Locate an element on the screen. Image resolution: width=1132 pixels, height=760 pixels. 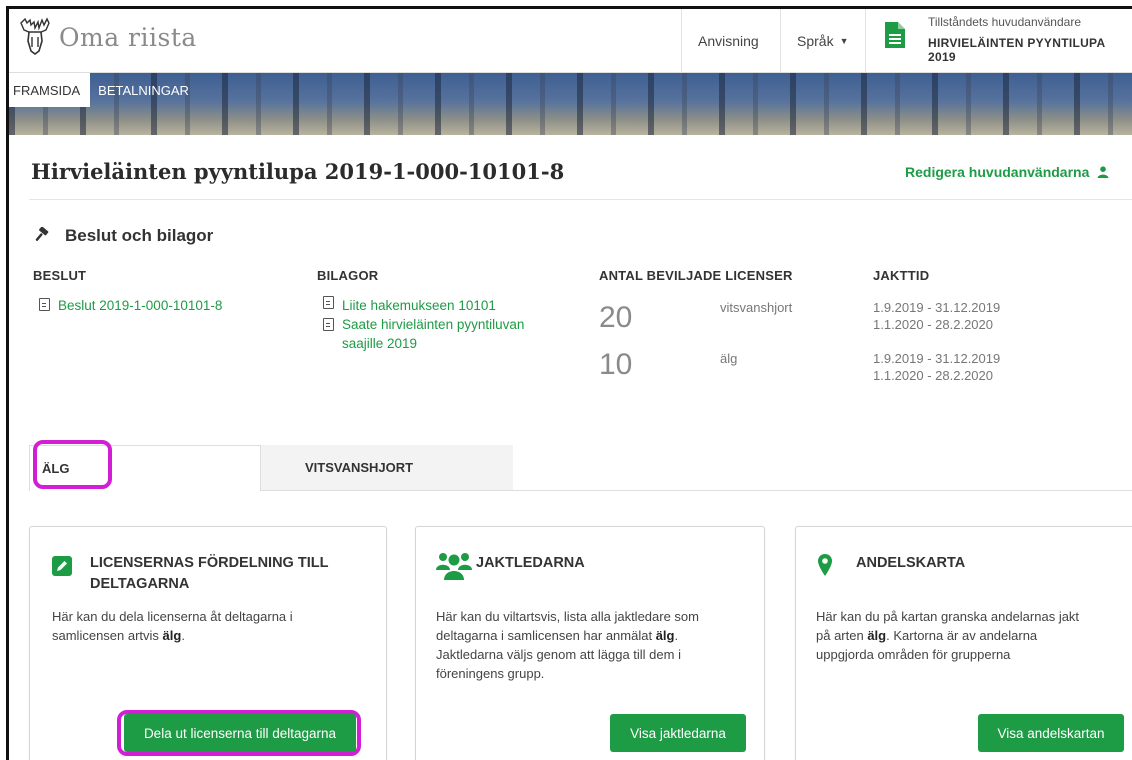
users-icon is located at coordinates (454, 566).